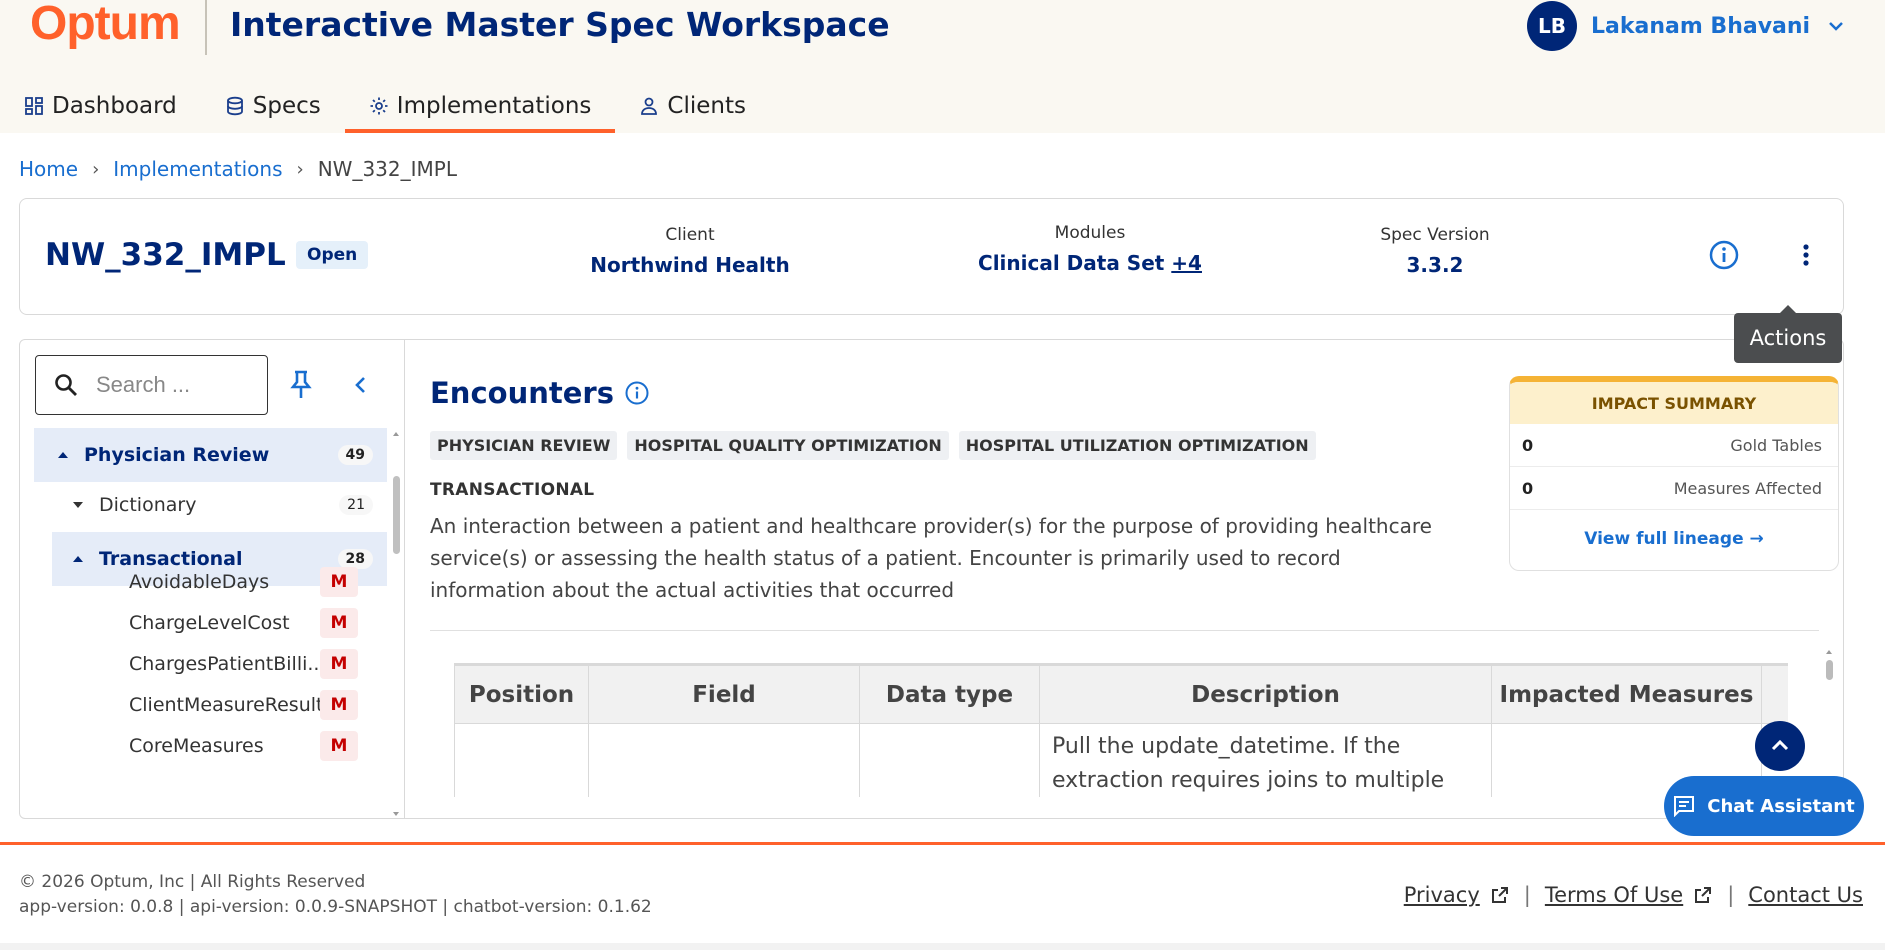  I want to click on main-nav: Dashboard Specs Implementations Clients, so click(385, 105).